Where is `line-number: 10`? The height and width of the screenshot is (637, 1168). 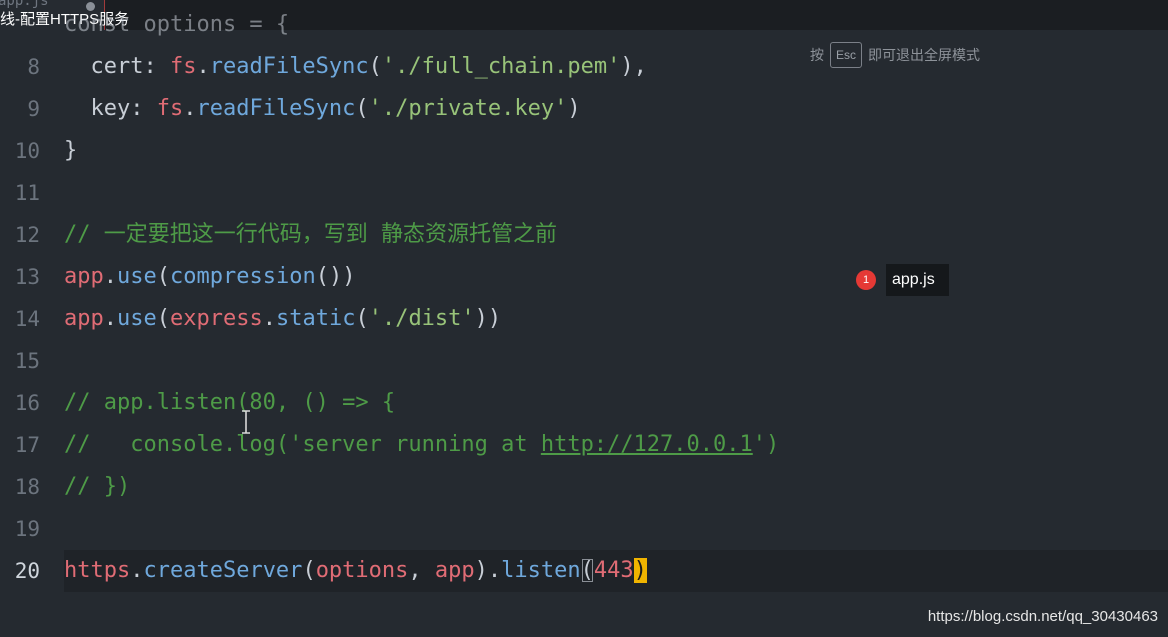 line-number: 10 is located at coordinates (27, 151).